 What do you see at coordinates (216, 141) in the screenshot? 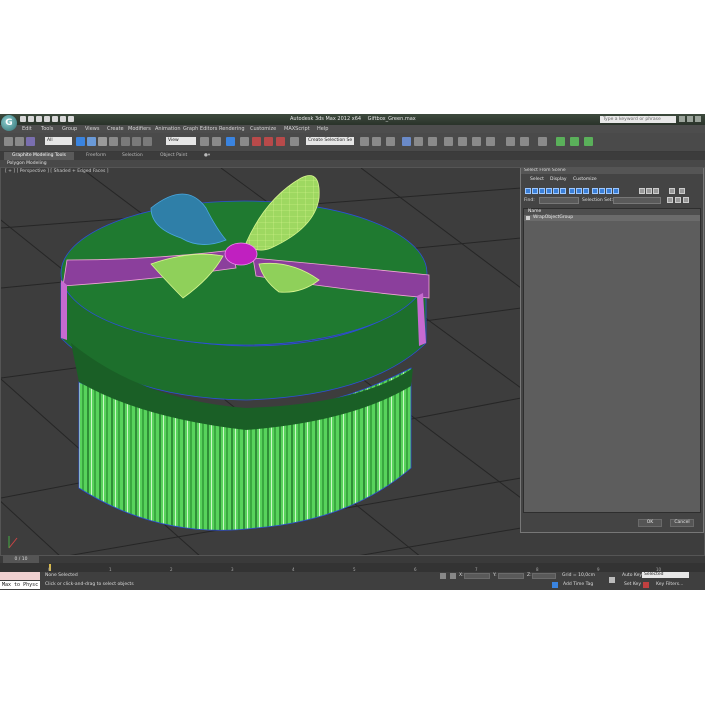
I see `select-manipulate-icon` at bounding box center [216, 141].